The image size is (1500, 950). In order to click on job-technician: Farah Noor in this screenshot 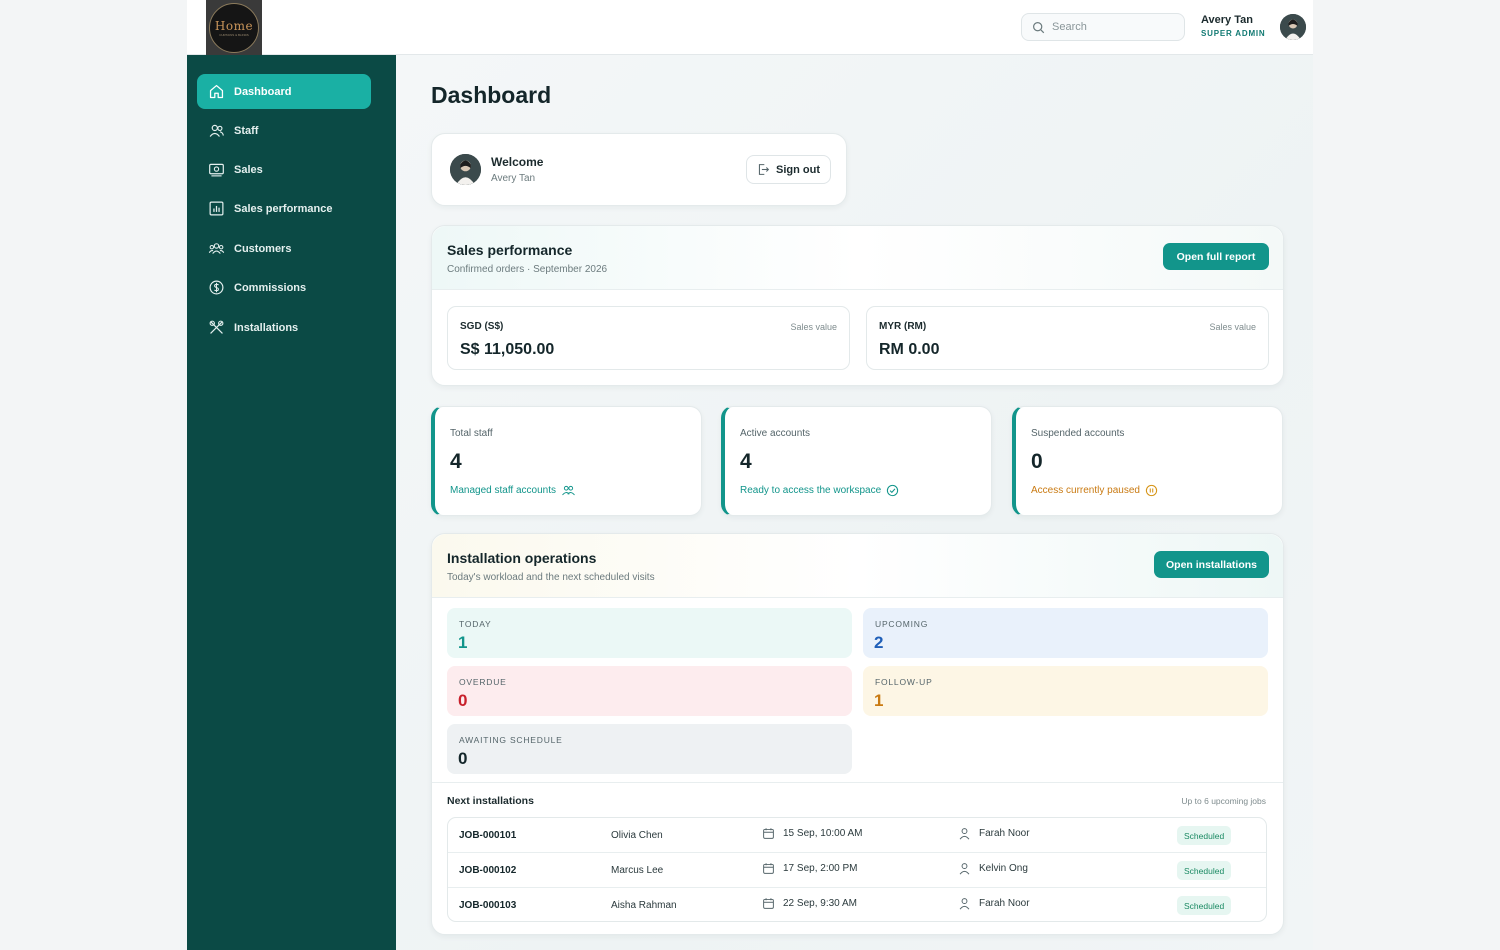, I will do `click(994, 833)`.